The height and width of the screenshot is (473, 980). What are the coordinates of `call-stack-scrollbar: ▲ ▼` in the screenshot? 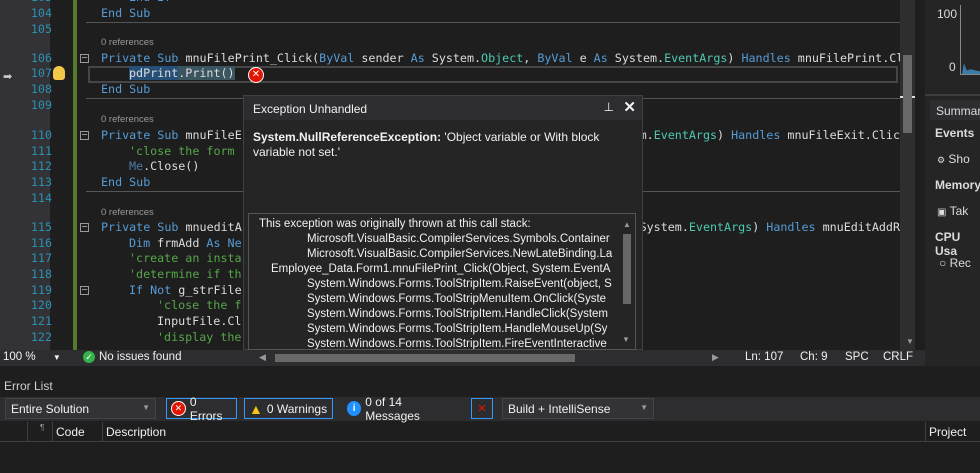 It's located at (627, 282).